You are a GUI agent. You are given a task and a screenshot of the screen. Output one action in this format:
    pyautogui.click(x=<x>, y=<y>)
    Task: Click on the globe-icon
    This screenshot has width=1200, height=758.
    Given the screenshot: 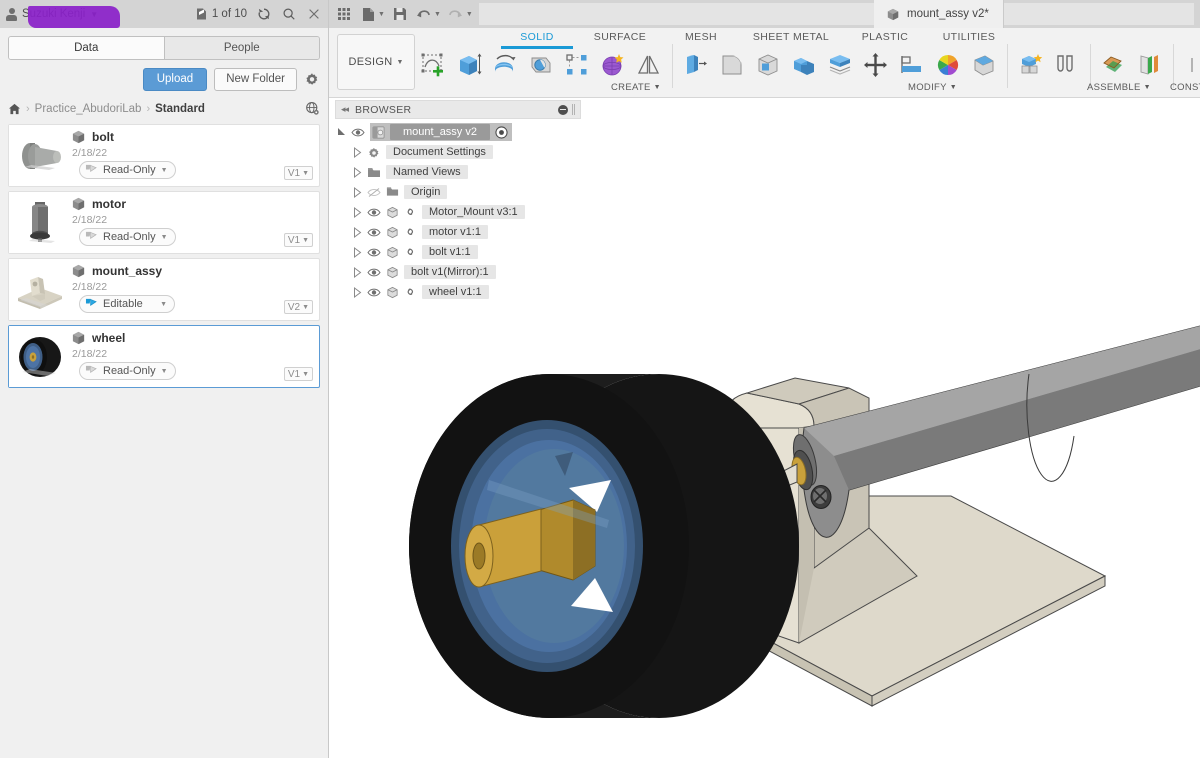 What is the action you would take?
    pyautogui.click(x=312, y=108)
    